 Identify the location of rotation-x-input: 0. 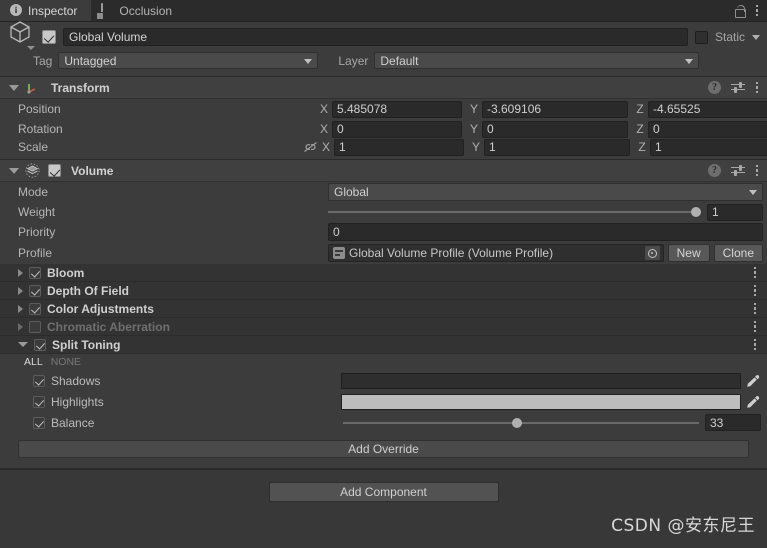
(397, 129).